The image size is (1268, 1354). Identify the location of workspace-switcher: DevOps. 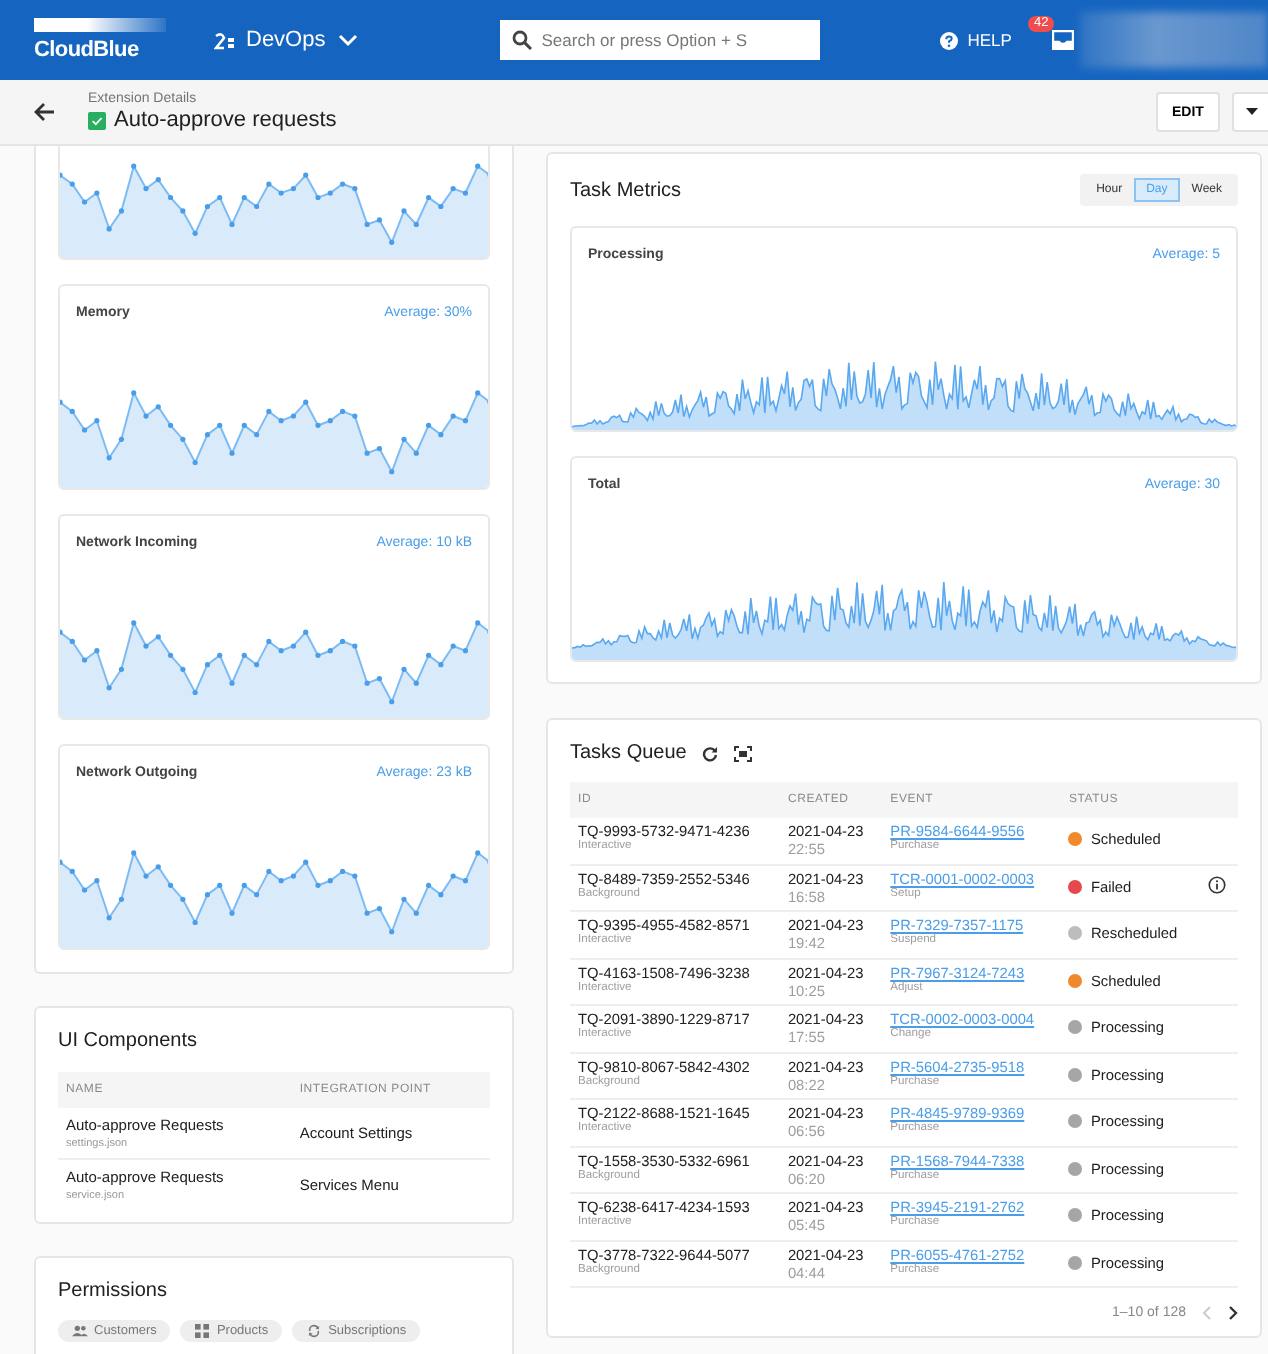
(287, 40).